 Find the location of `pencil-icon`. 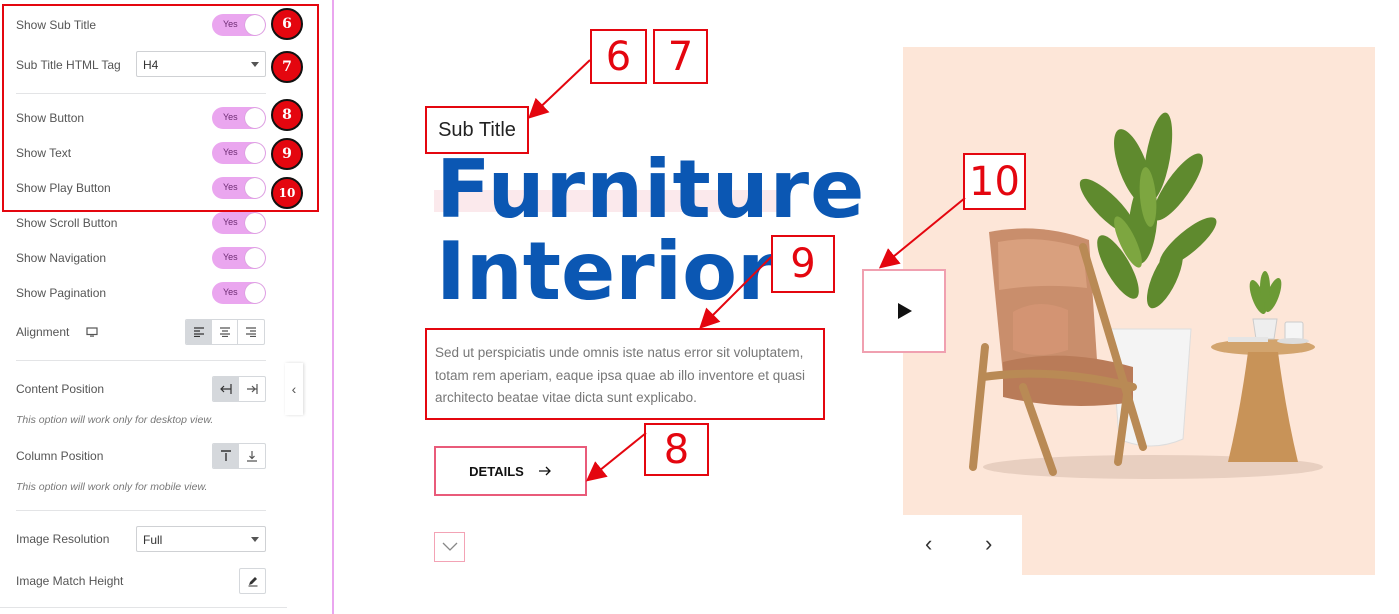

pencil-icon is located at coordinates (252, 581).